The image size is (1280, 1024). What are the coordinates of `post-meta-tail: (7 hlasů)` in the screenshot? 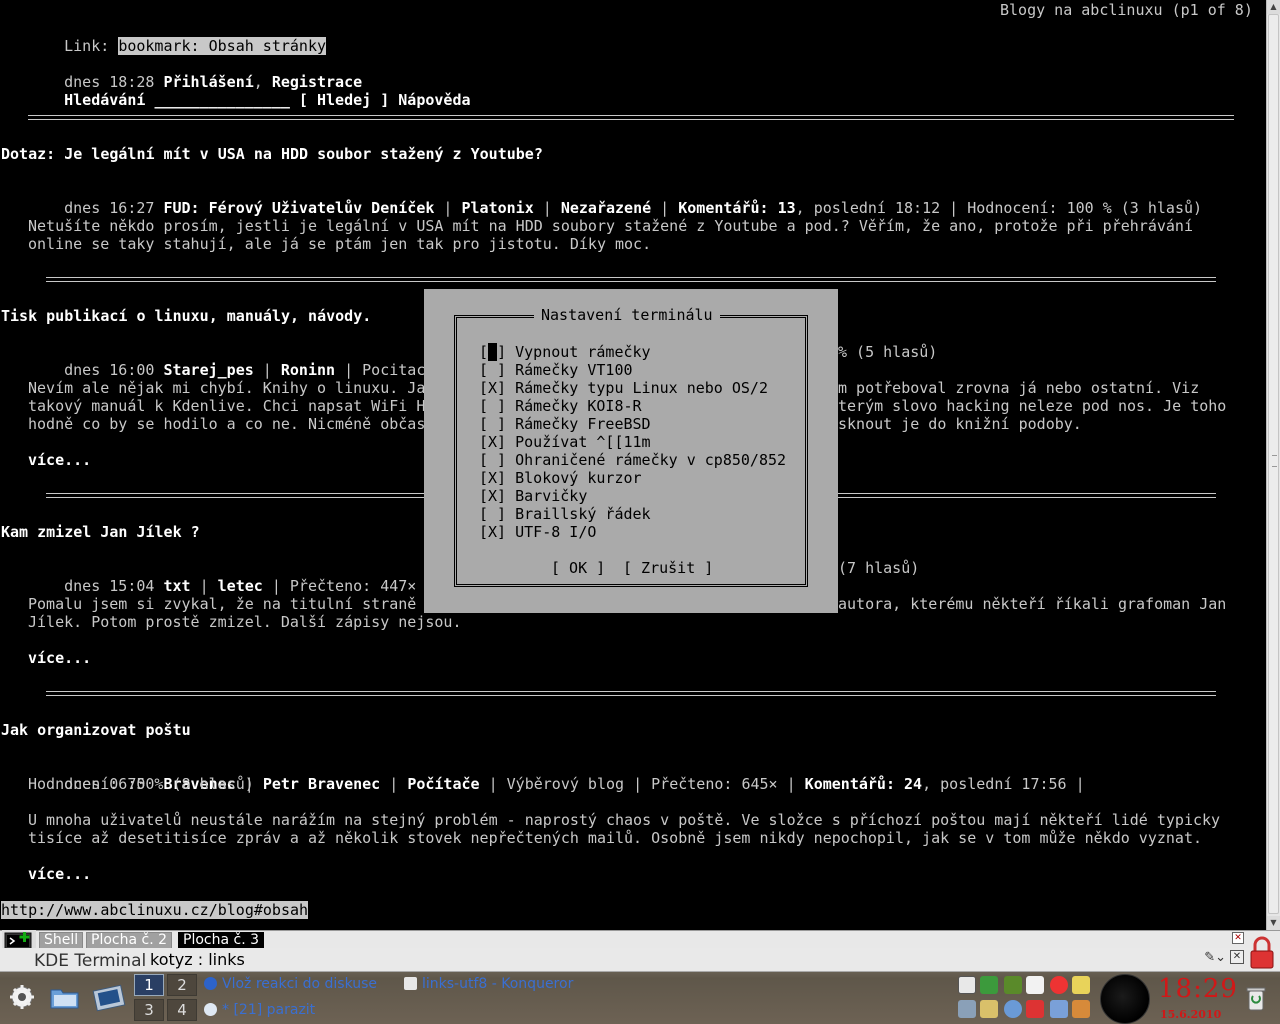 It's located at (879, 568).